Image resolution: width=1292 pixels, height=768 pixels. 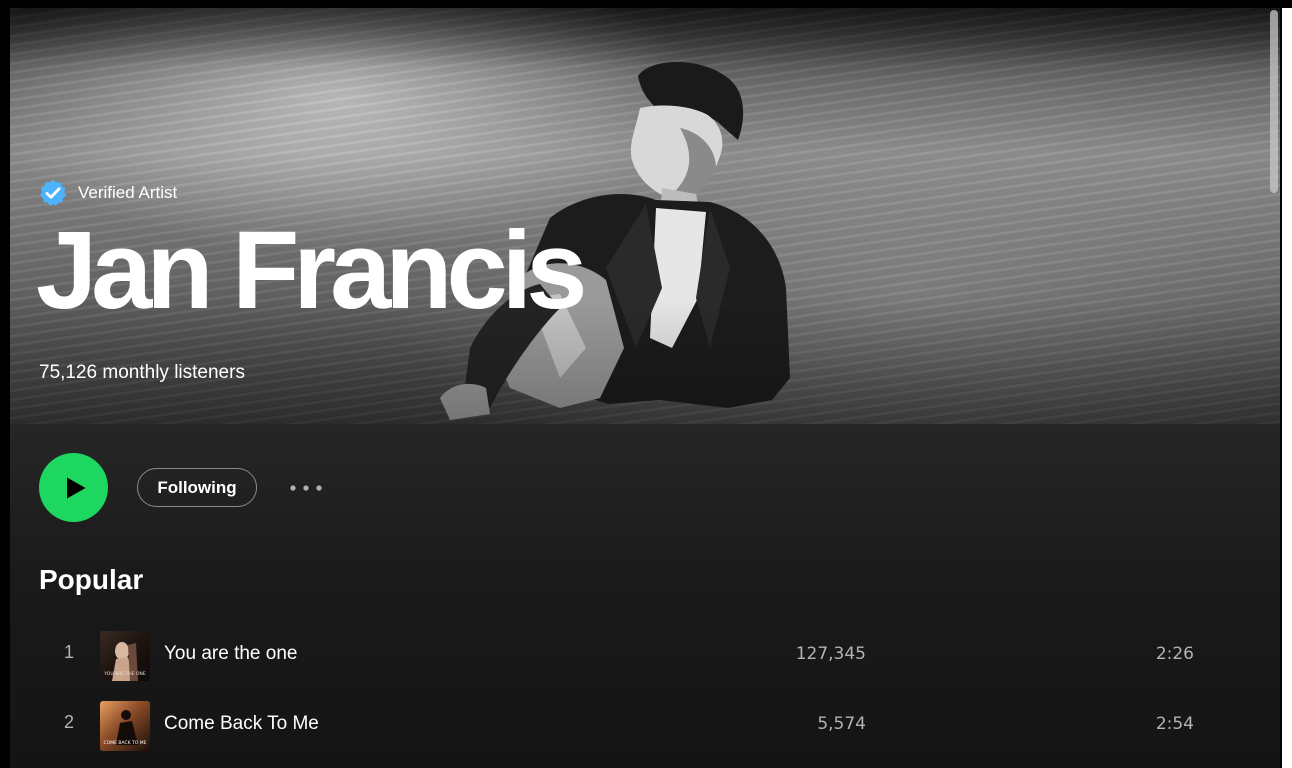 I want to click on track-number: 2, so click(x=68, y=722).